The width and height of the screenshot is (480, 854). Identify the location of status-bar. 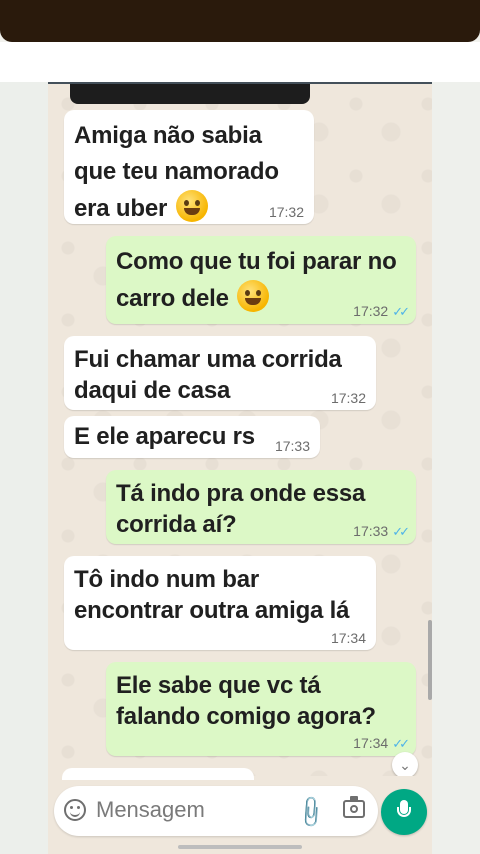
(240, 21).